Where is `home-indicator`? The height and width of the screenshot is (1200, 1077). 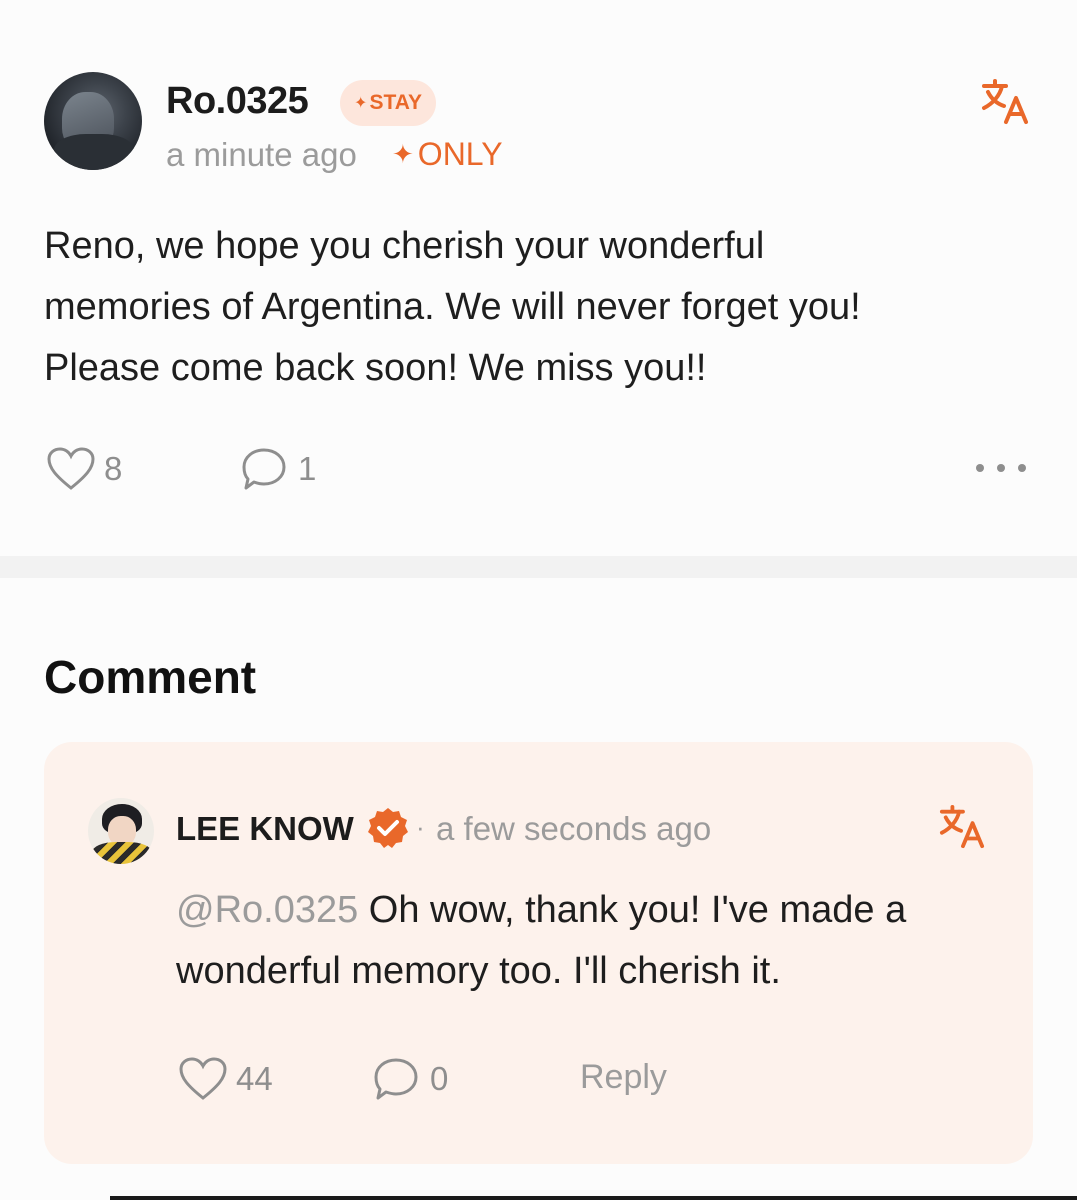
home-indicator is located at coordinates (593, 1198).